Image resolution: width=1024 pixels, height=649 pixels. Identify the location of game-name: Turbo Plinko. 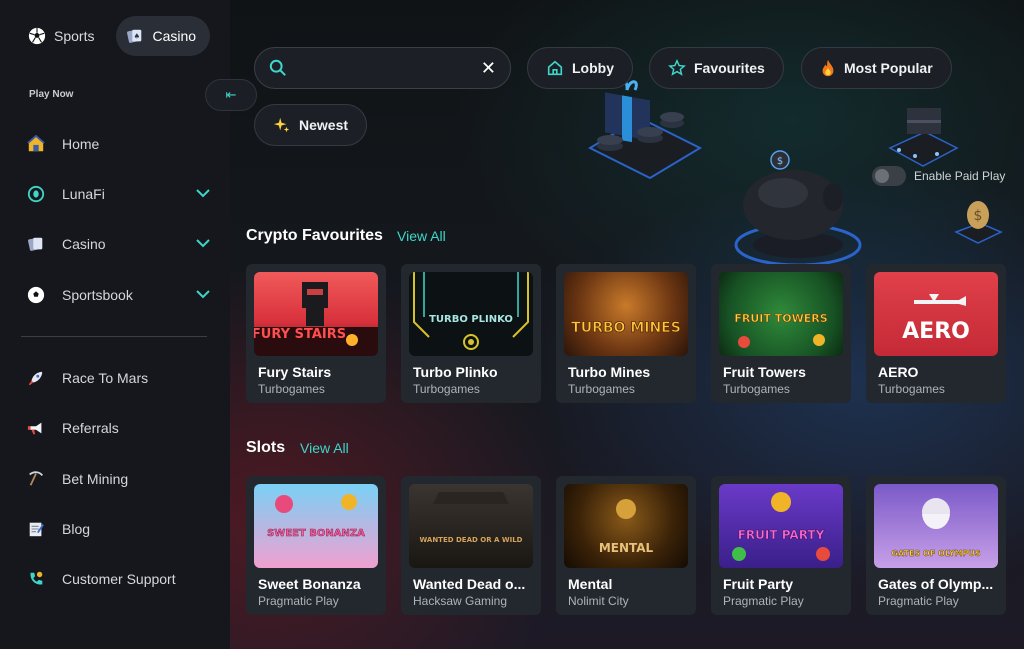
(455, 372).